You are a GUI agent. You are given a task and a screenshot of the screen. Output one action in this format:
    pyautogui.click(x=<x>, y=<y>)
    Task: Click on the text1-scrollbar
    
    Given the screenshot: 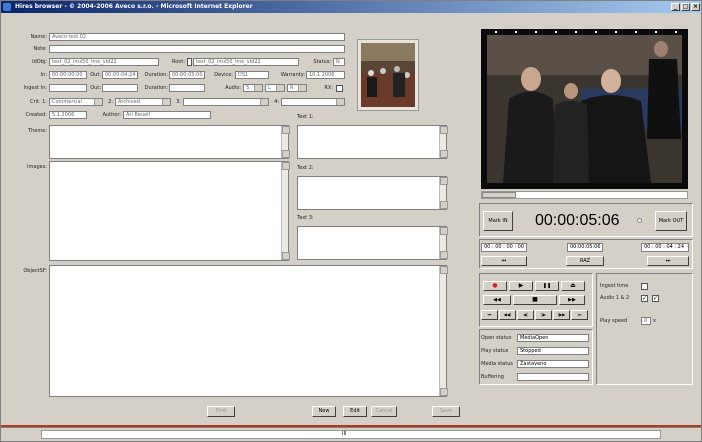 What is the action you would take?
    pyautogui.click(x=443, y=142)
    